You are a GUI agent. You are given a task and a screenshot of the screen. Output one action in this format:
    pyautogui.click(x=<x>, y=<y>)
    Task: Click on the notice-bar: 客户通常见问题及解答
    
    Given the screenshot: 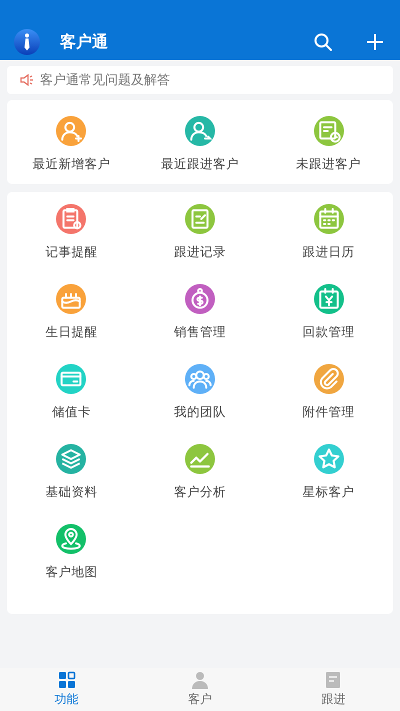 What is the action you would take?
    pyautogui.click(x=200, y=80)
    